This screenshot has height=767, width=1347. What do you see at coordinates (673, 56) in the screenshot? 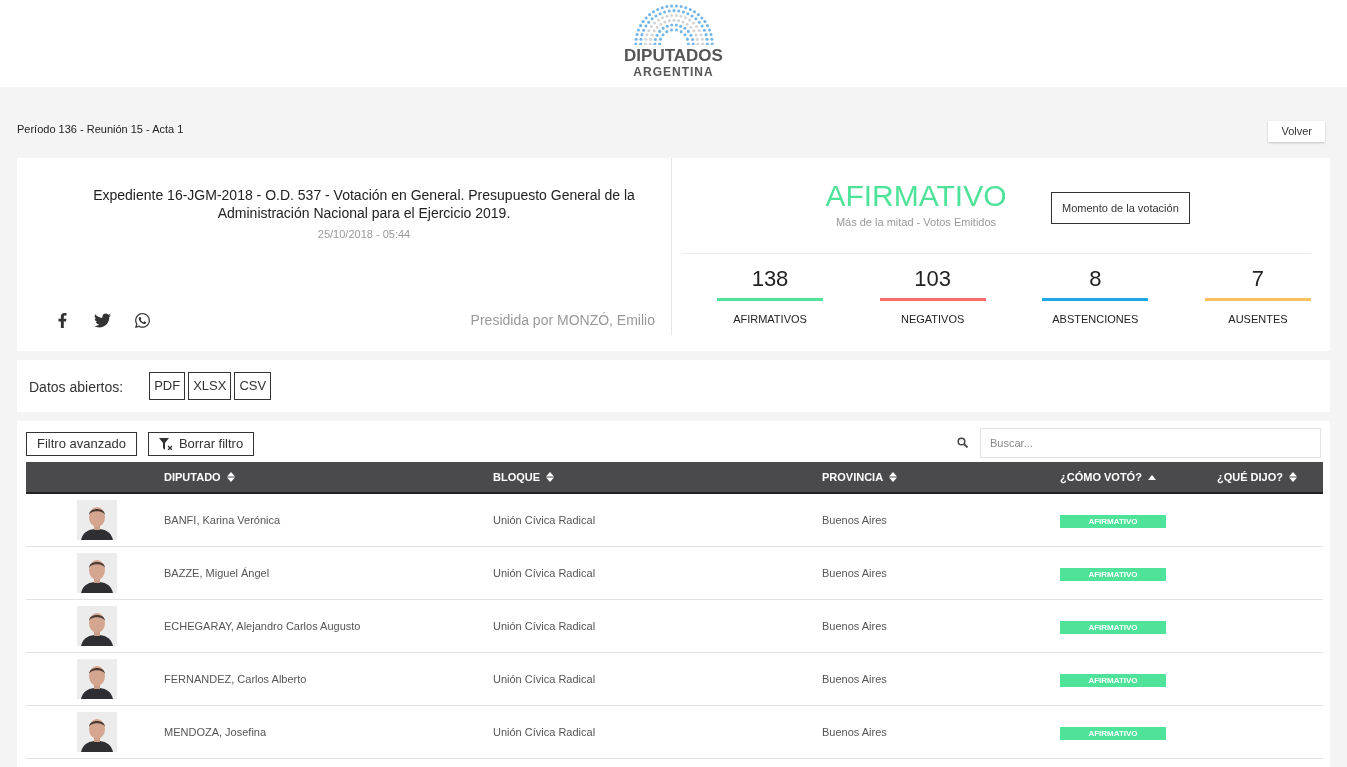
I see `logo-title: DIPUTADOS` at bounding box center [673, 56].